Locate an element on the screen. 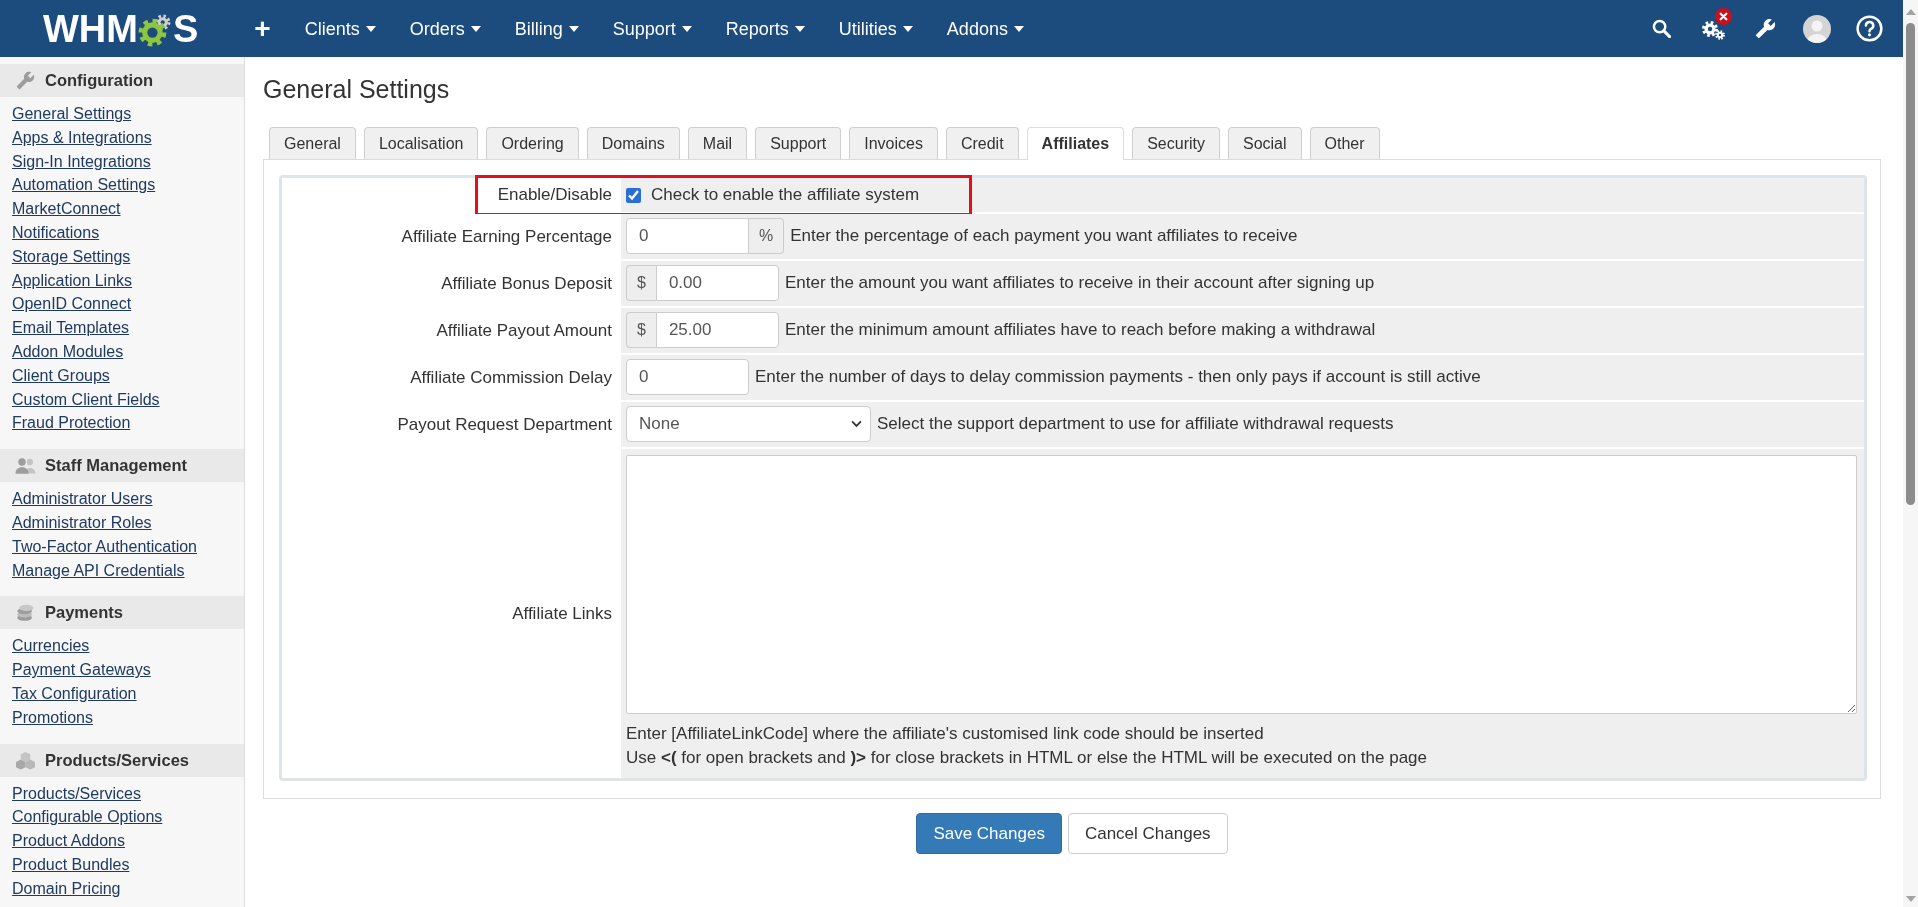  sidebar-link: Administrator Roles is located at coordinates (82, 522).